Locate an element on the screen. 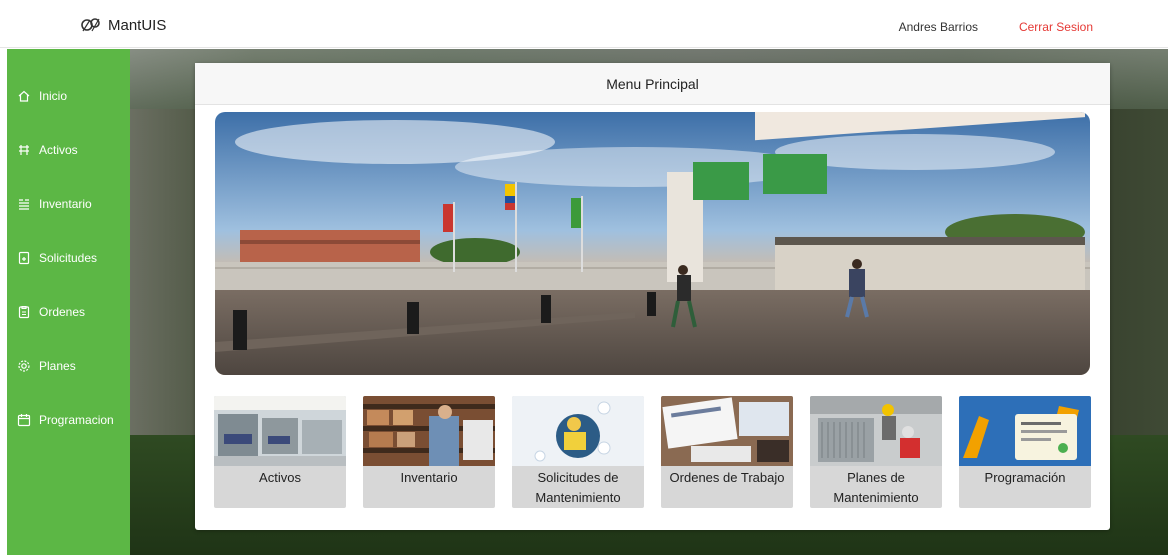 The height and width of the screenshot is (555, 1168). inventario-thumbnail is located at coordinates (429, 431).